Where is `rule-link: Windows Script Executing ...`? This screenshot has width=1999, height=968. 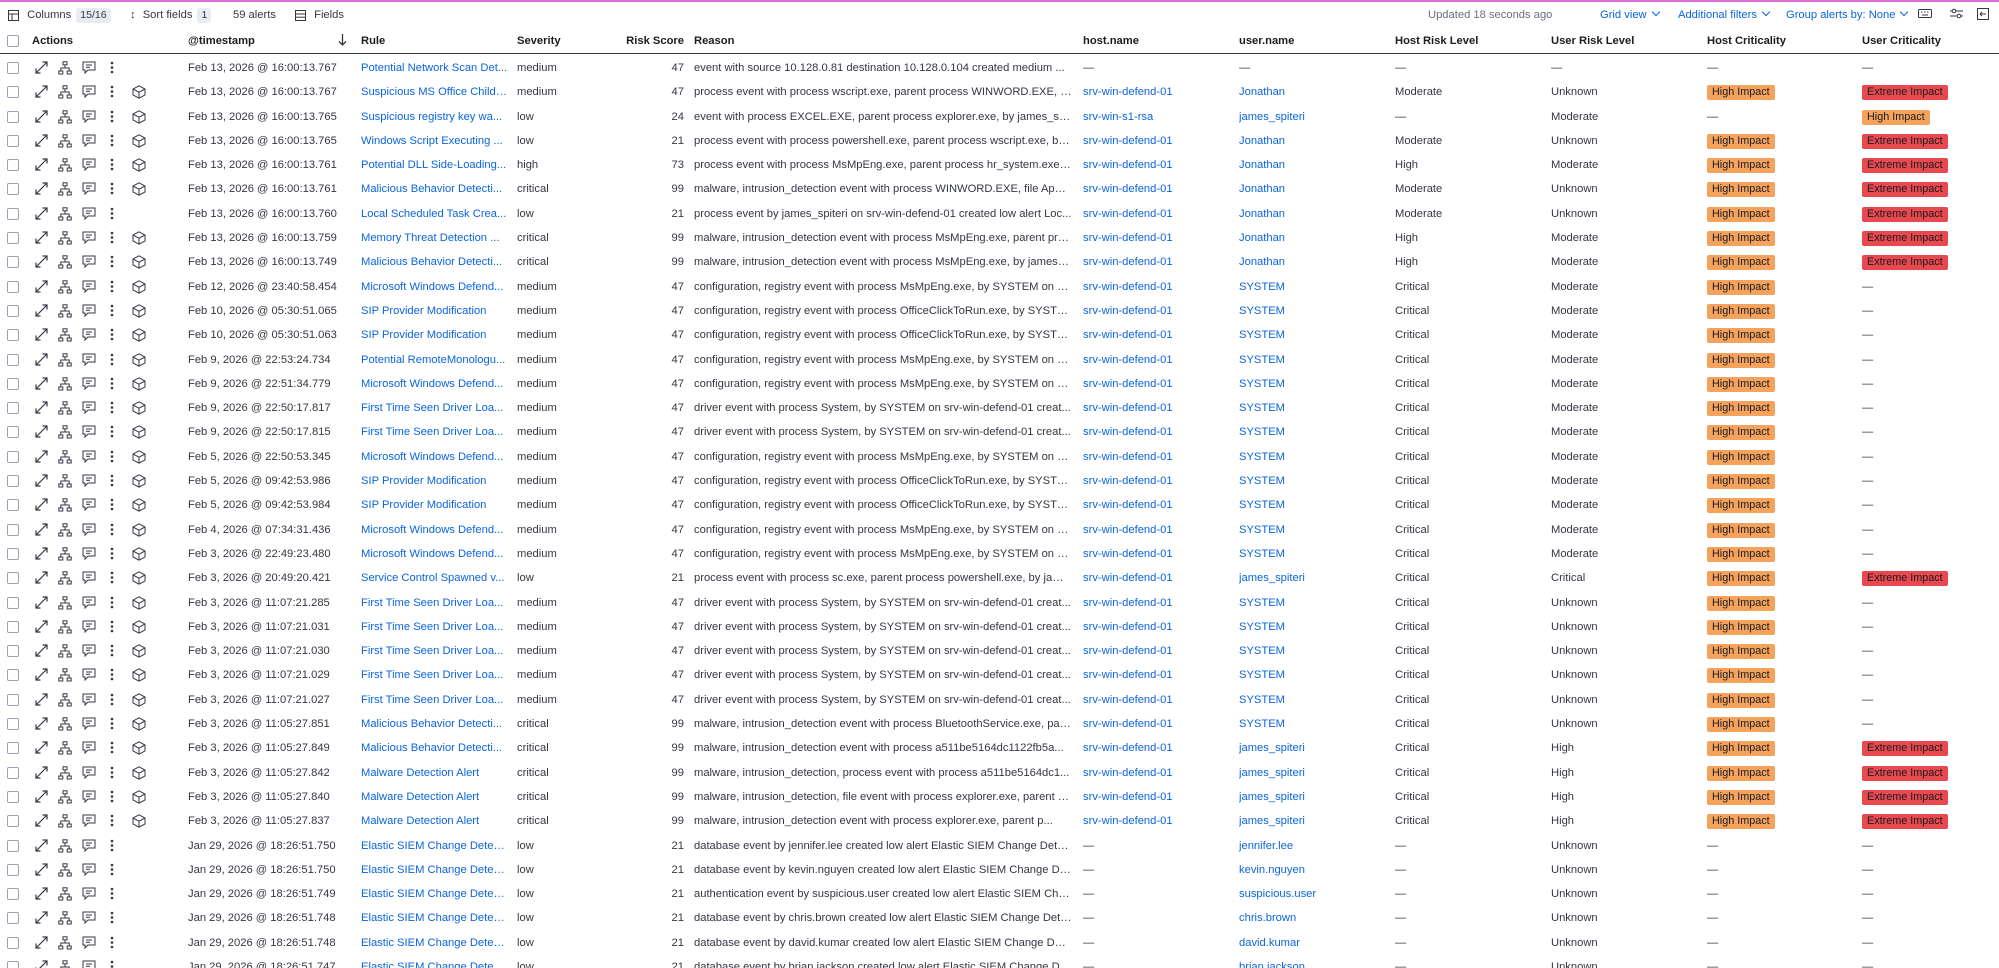
rule-link: Windows Script Executing ... is located at coordinates (434, 141).